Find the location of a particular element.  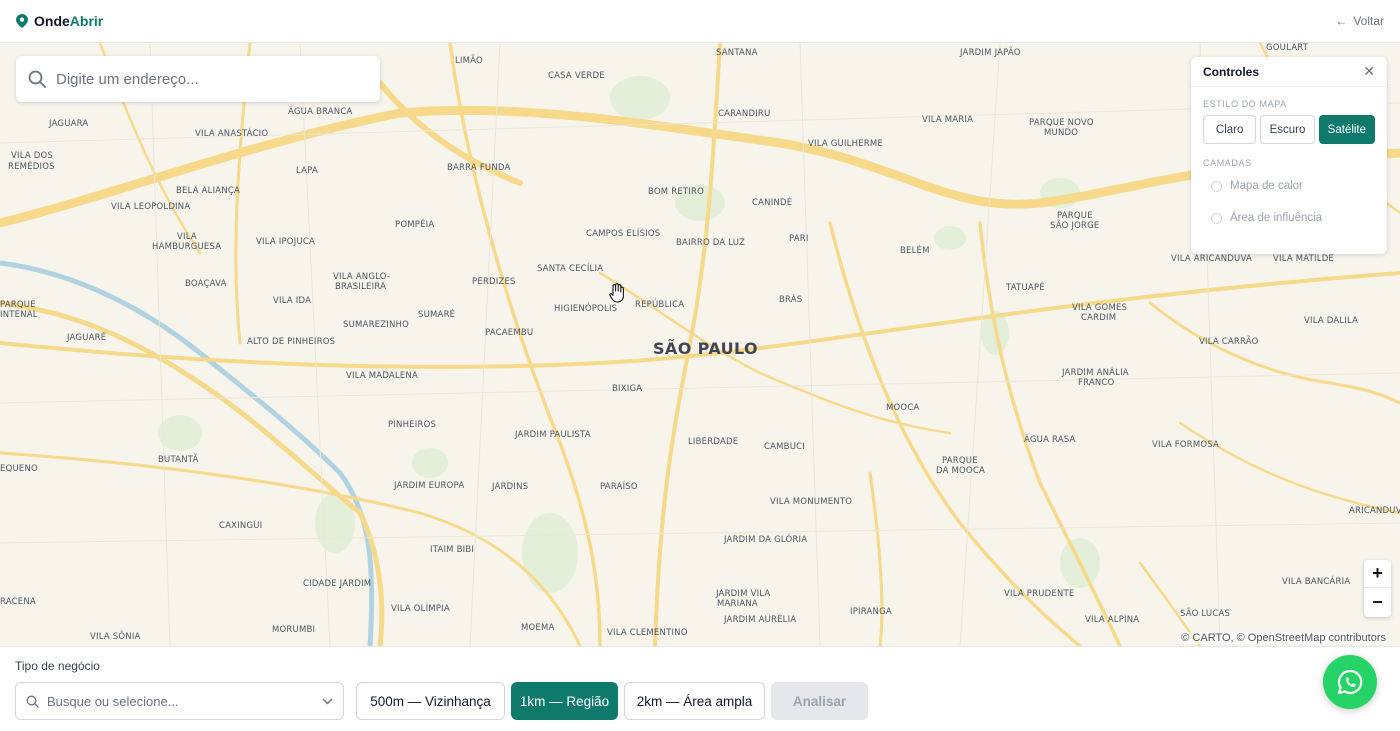

neighborhood-label: VILA SÔNIA is located at coordinates (115, 637).